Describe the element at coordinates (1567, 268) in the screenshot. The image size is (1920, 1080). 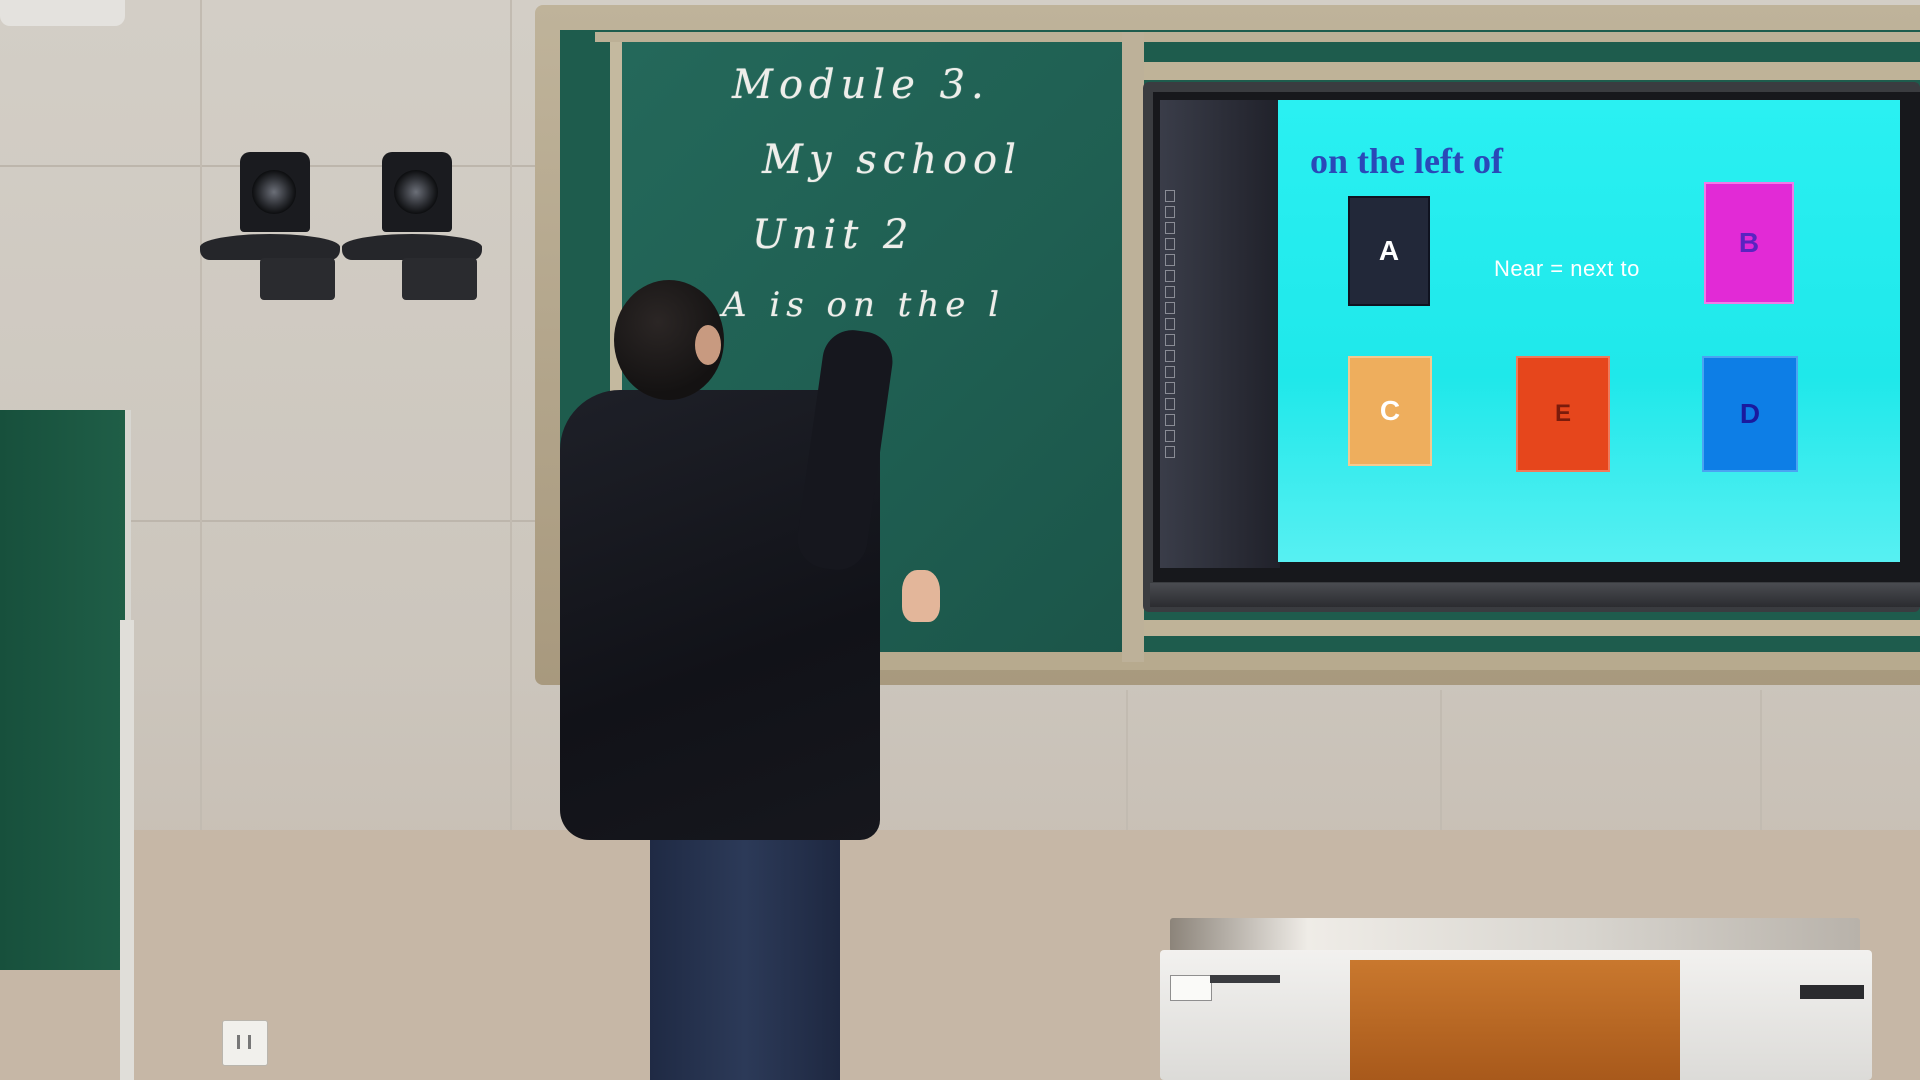
I see `slide-phrase: Near = next to` at that location.